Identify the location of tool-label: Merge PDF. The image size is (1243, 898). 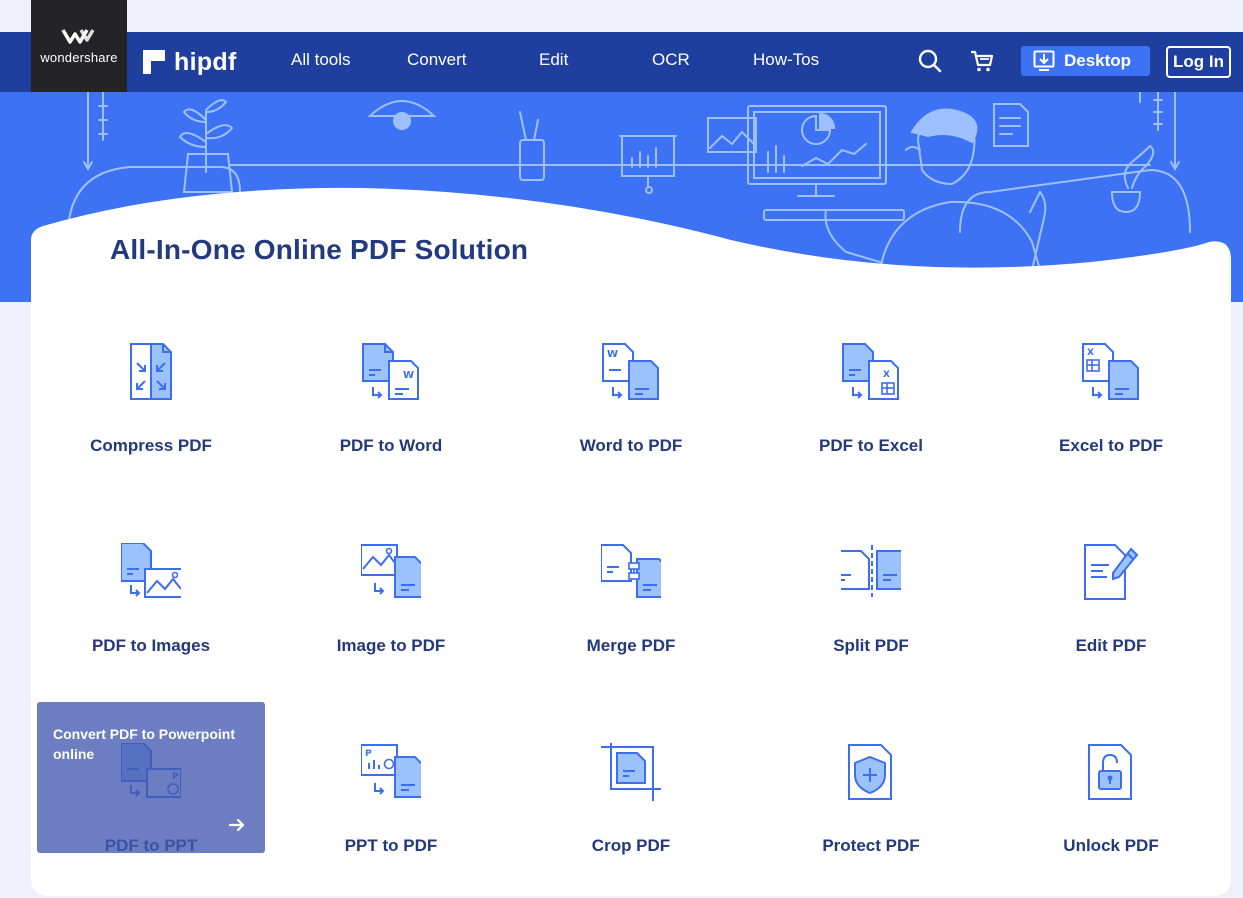
(631, 645).